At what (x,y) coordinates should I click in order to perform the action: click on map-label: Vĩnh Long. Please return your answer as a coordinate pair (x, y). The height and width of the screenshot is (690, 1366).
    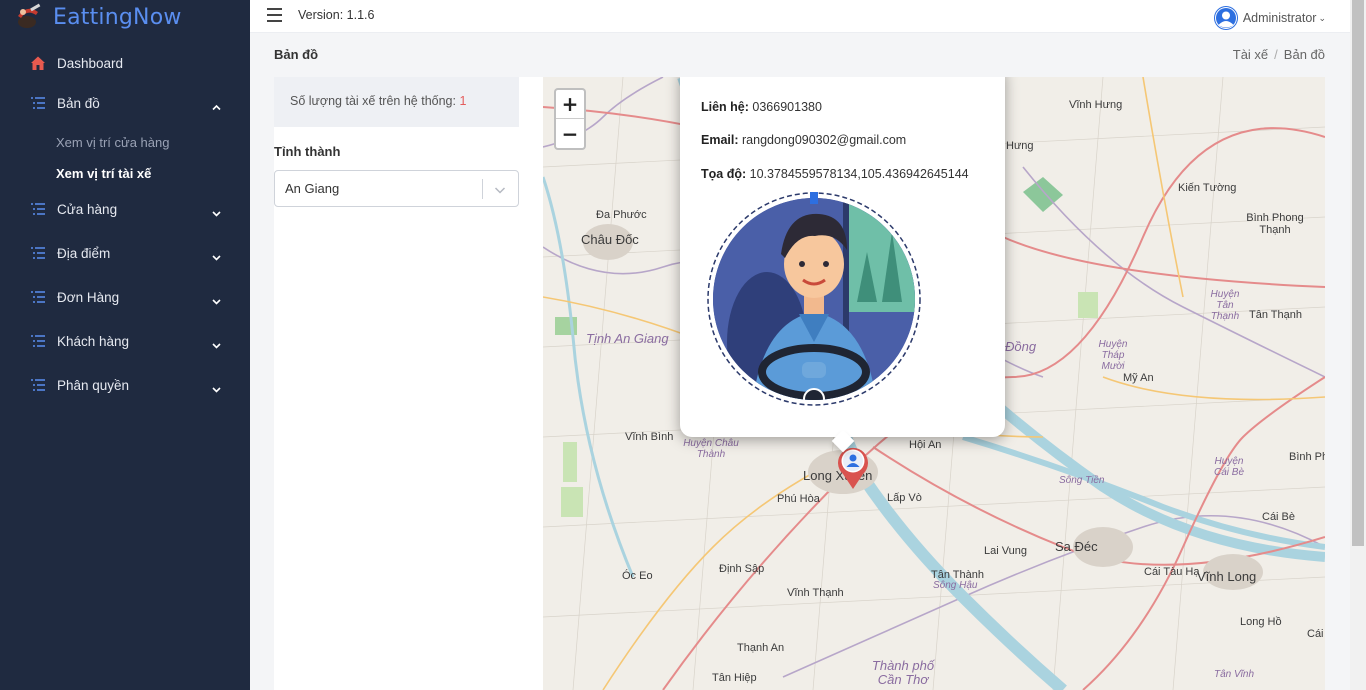
    Looking at the image, I should click on (1227, 576).